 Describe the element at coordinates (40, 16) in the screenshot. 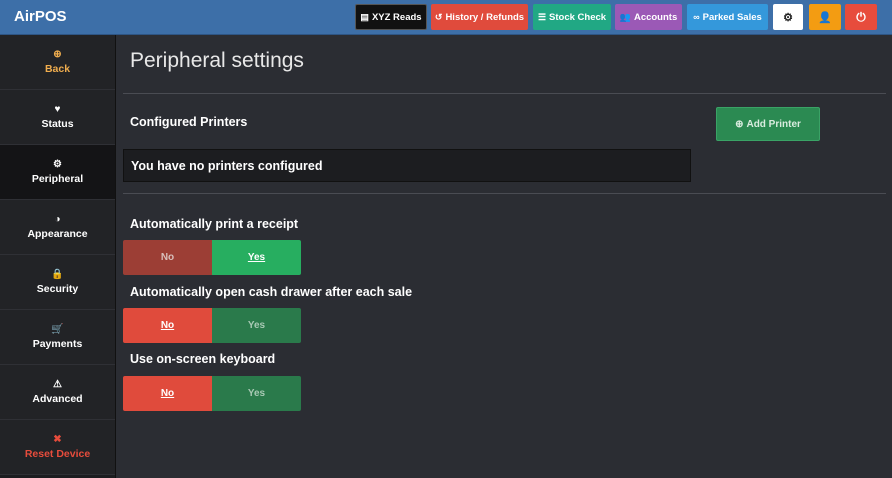

I see `app-title: AirPOS` at that location.